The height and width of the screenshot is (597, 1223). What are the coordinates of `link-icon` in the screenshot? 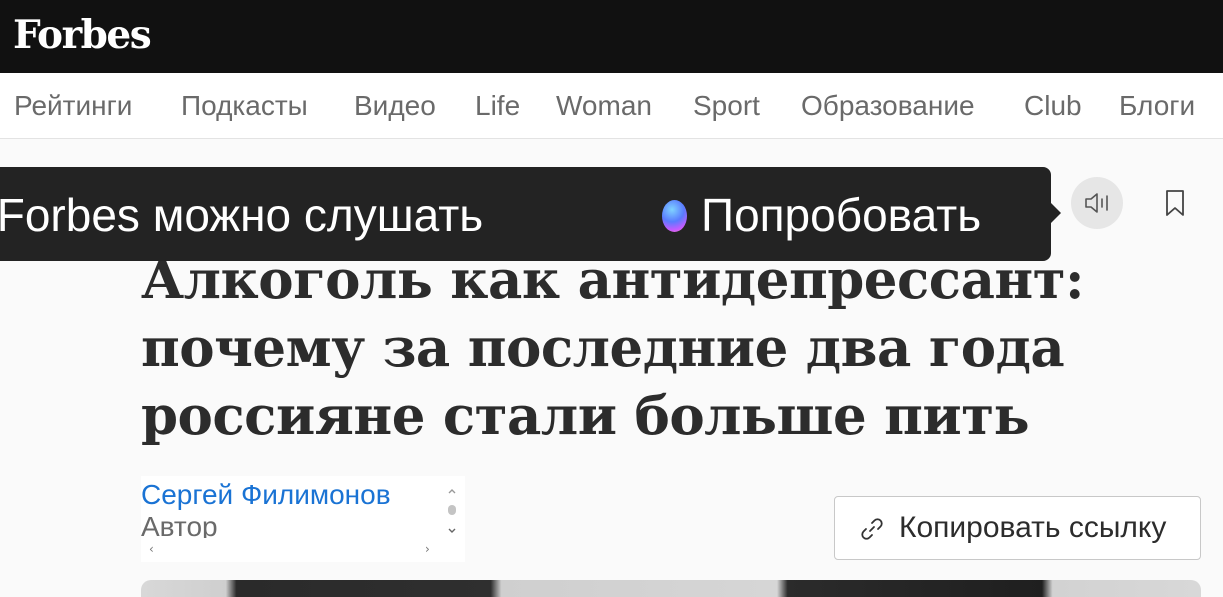 It's located at (872, 529).